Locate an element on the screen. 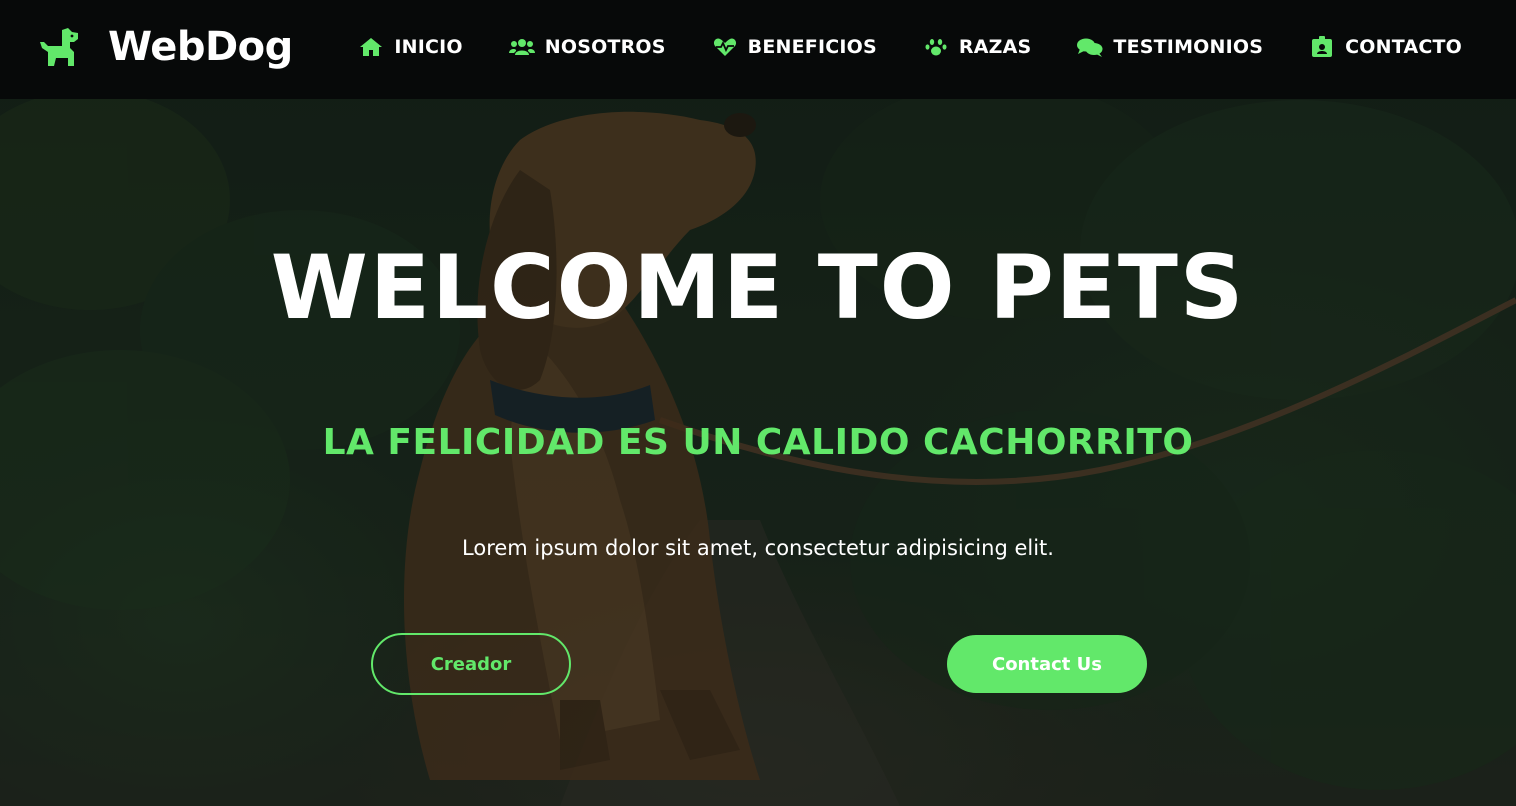  nav-label: RAZAS is located at coordinates (995, 47).